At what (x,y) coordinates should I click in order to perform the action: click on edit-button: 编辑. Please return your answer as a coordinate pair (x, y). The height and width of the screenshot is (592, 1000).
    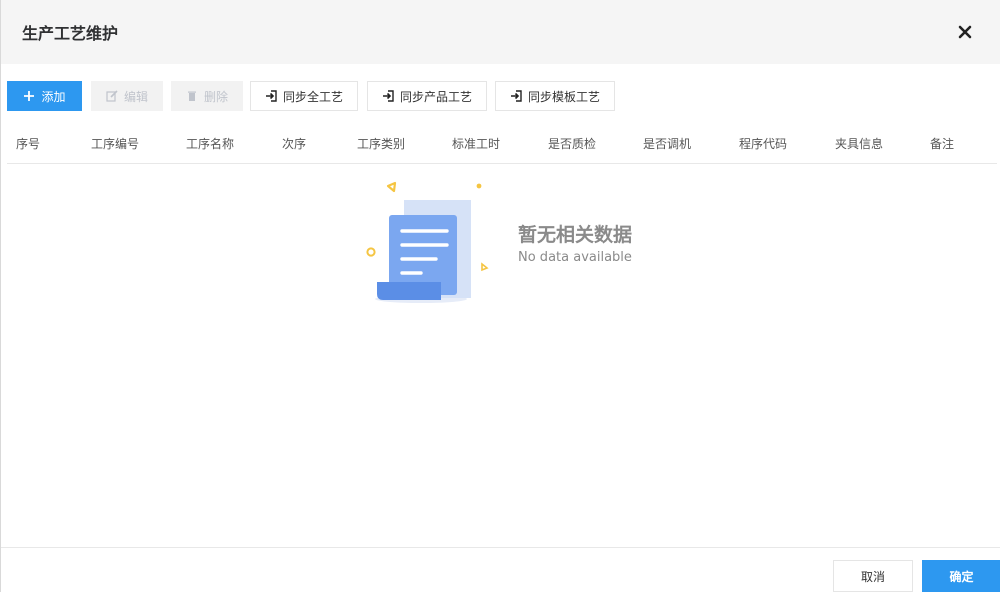
    Looking at the image, I should click on (127, 96).